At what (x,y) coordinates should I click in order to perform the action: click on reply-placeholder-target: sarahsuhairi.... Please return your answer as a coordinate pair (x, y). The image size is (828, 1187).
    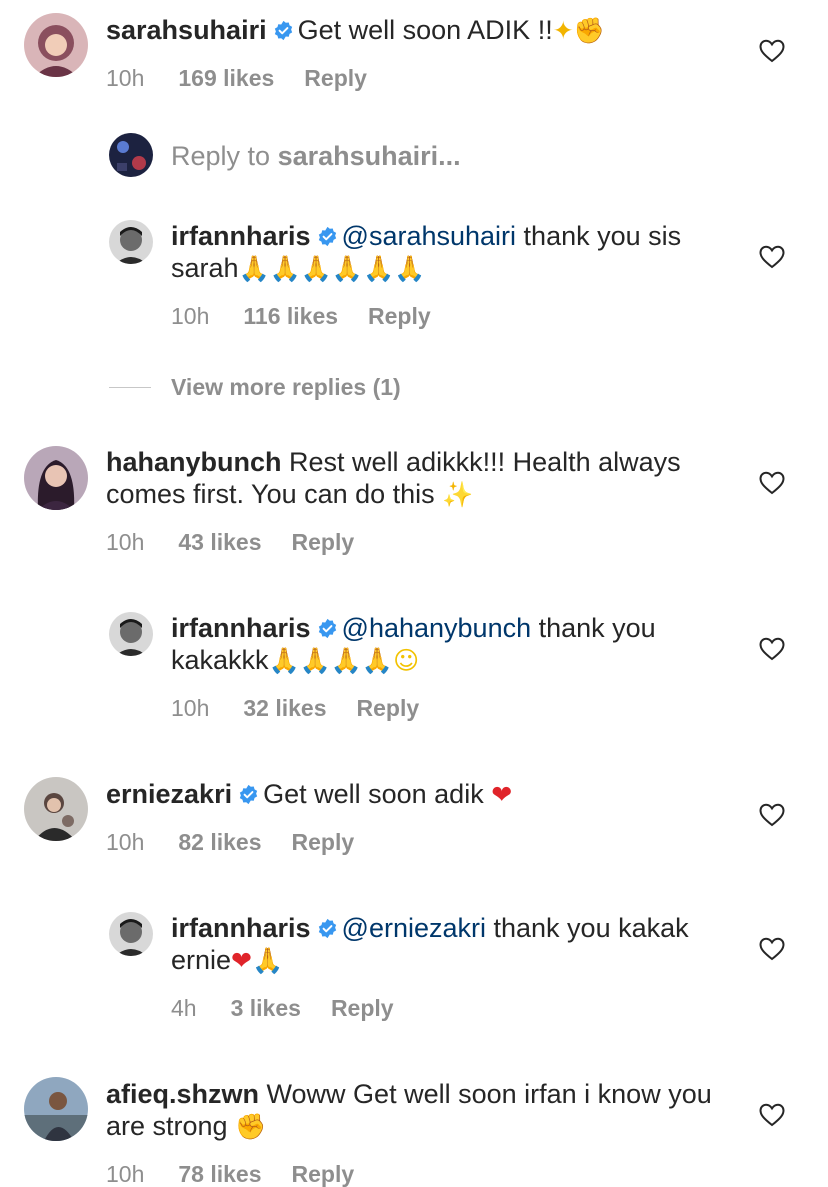
    Looking at the image, I should click on (369, 156).